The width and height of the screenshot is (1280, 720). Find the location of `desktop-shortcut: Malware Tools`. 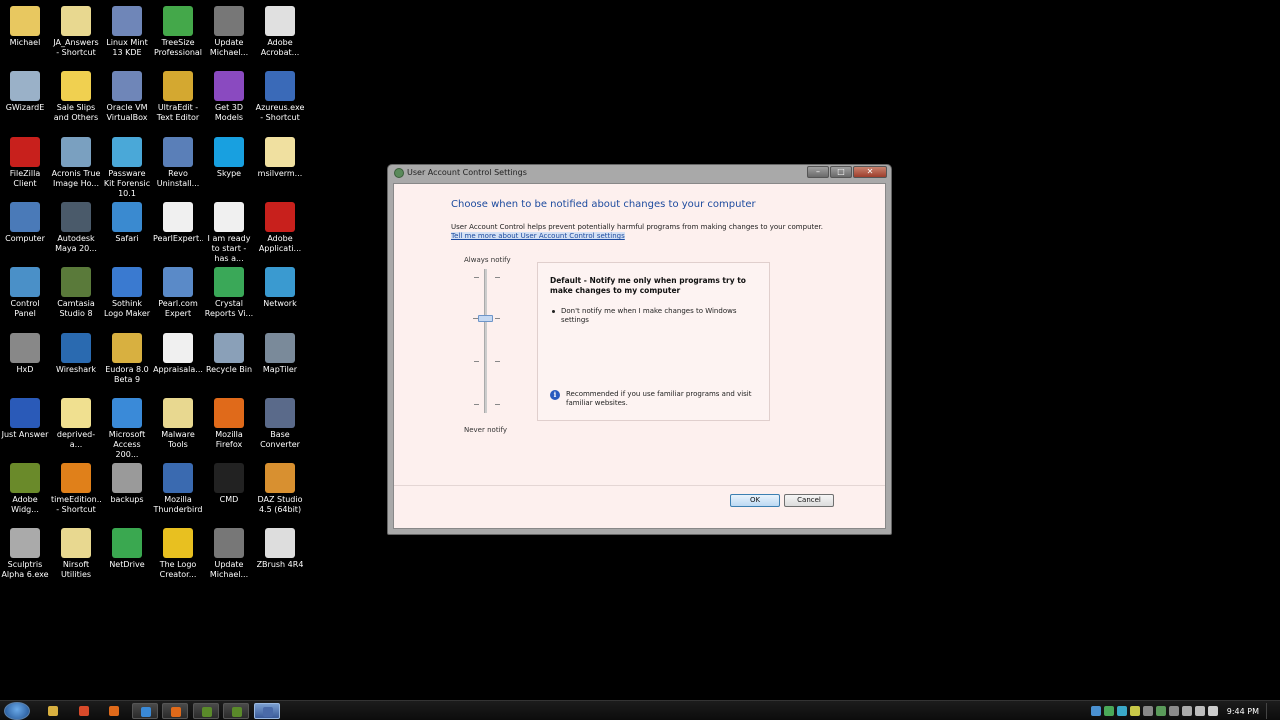

desktop-shortcut: Malware Tools is located at coordinates (178, 423).